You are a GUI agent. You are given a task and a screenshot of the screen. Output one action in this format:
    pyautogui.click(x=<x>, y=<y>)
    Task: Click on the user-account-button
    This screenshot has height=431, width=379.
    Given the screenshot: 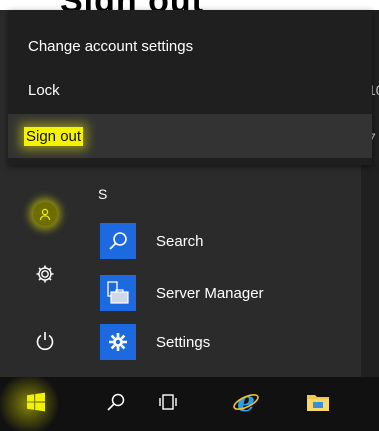 What is the action you would take?
    pyautogui.click(x=45, y=214)
    